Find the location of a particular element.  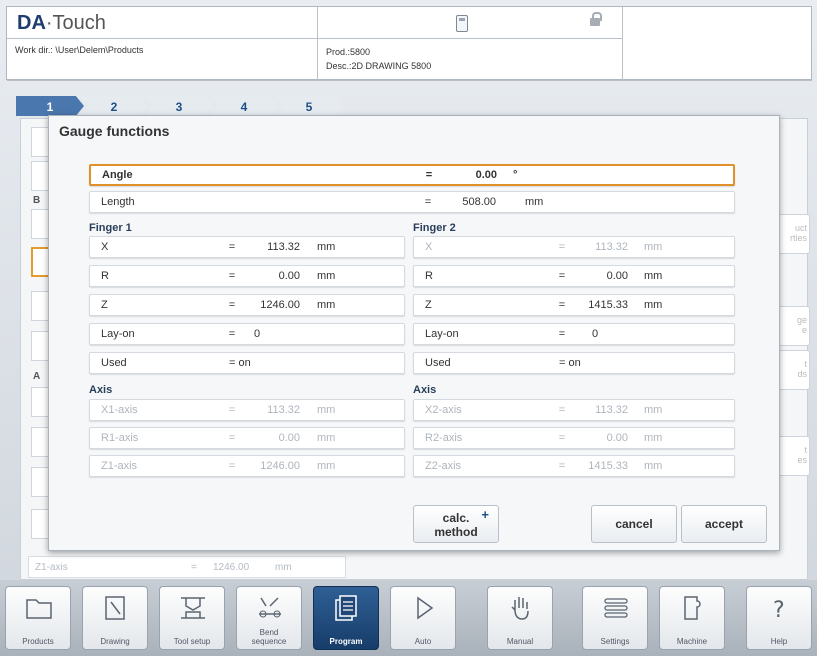

finger-1-z-field: Z = 1246.00 mm is located at coordinates (247, 305).